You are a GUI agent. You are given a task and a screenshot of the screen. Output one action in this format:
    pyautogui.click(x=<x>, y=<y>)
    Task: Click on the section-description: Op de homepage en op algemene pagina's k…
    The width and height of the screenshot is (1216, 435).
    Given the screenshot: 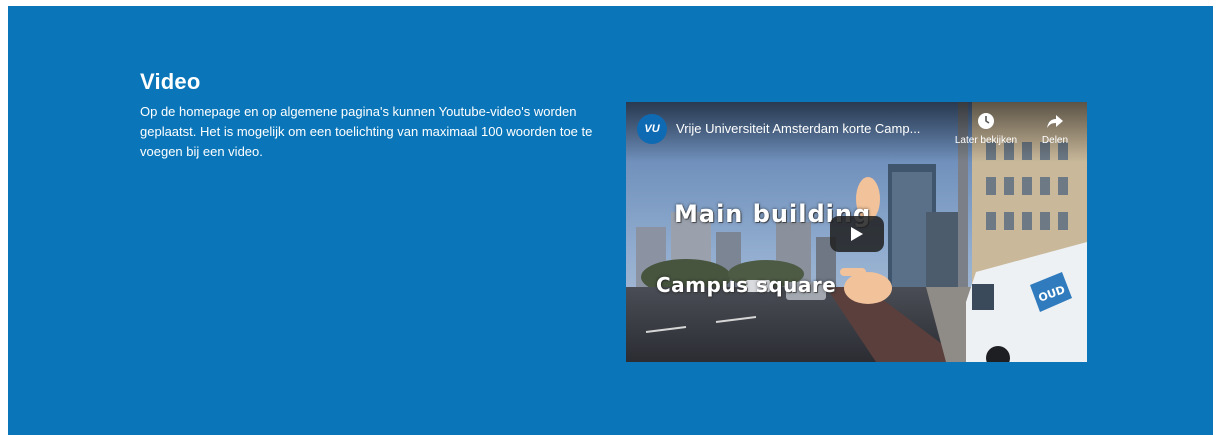 What is the action you would take?
    pyautogui.click(x=366, y=131)
    